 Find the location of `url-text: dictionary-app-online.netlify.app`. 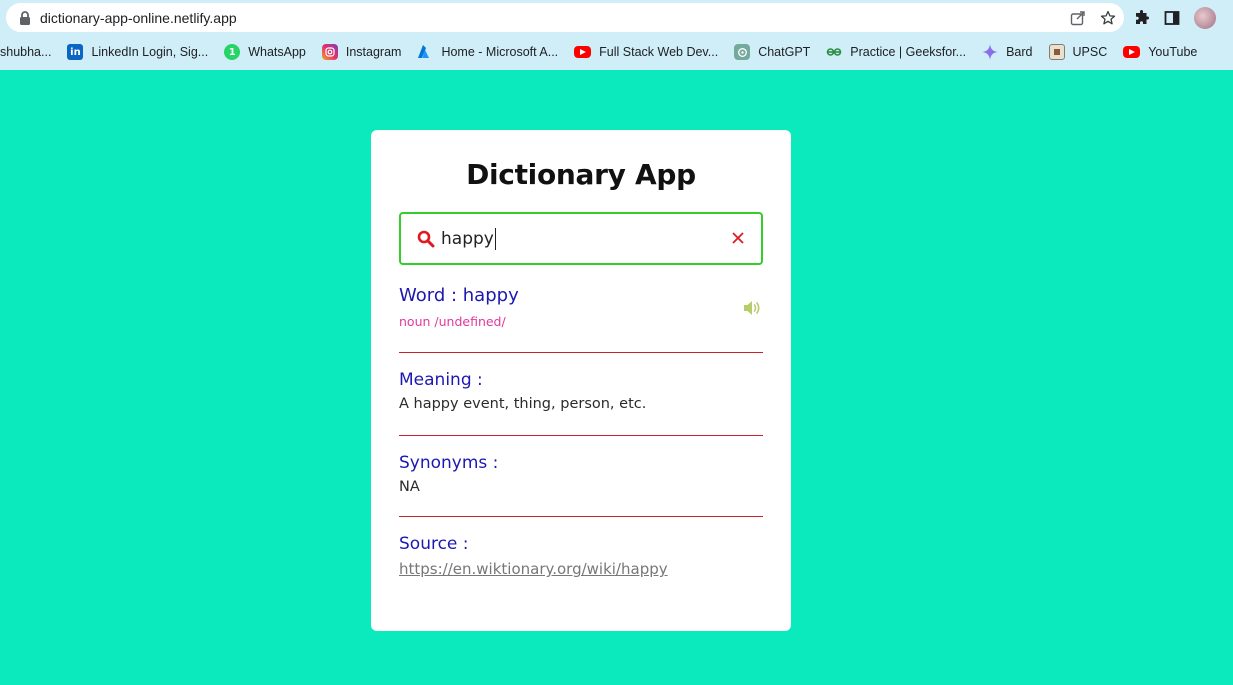

url-text: dictionary-app-online.netlify.app is located at coordinates (138, 18).